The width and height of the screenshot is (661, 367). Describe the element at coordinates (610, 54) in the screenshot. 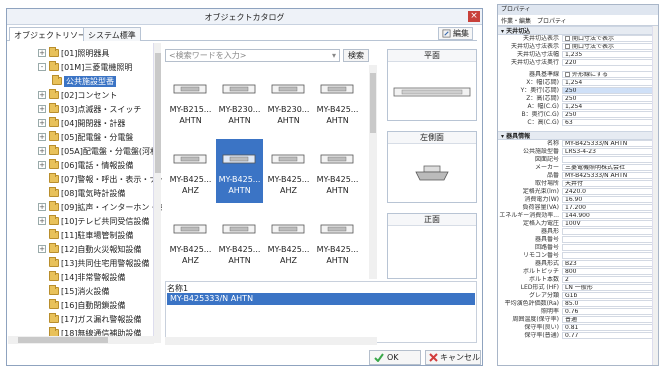

I see `property-value: 1,235` at that location.